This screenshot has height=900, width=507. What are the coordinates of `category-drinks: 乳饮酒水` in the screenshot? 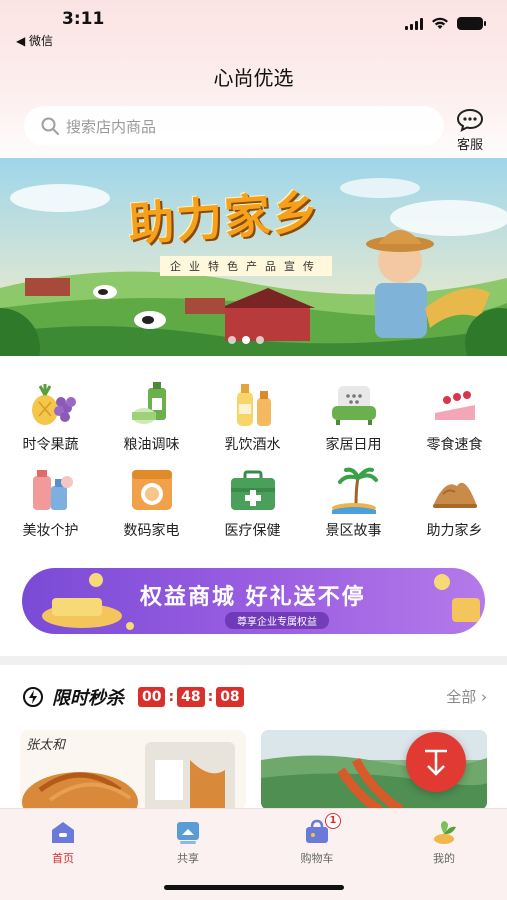 It's located at (252, 416).